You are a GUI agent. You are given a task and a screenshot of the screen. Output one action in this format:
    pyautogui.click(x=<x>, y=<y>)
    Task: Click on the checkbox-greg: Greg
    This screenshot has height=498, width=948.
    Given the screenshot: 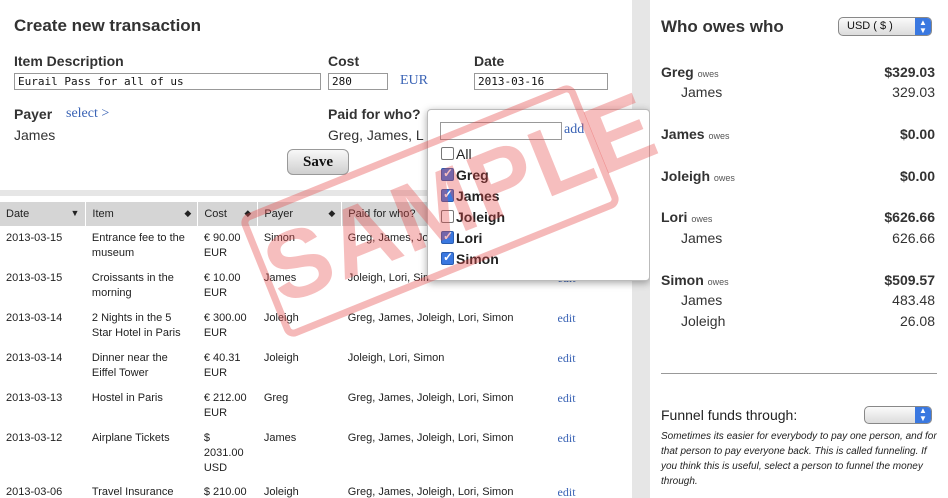 What is the action you would take?
    pyautogui.click(x=465, y=174)
    